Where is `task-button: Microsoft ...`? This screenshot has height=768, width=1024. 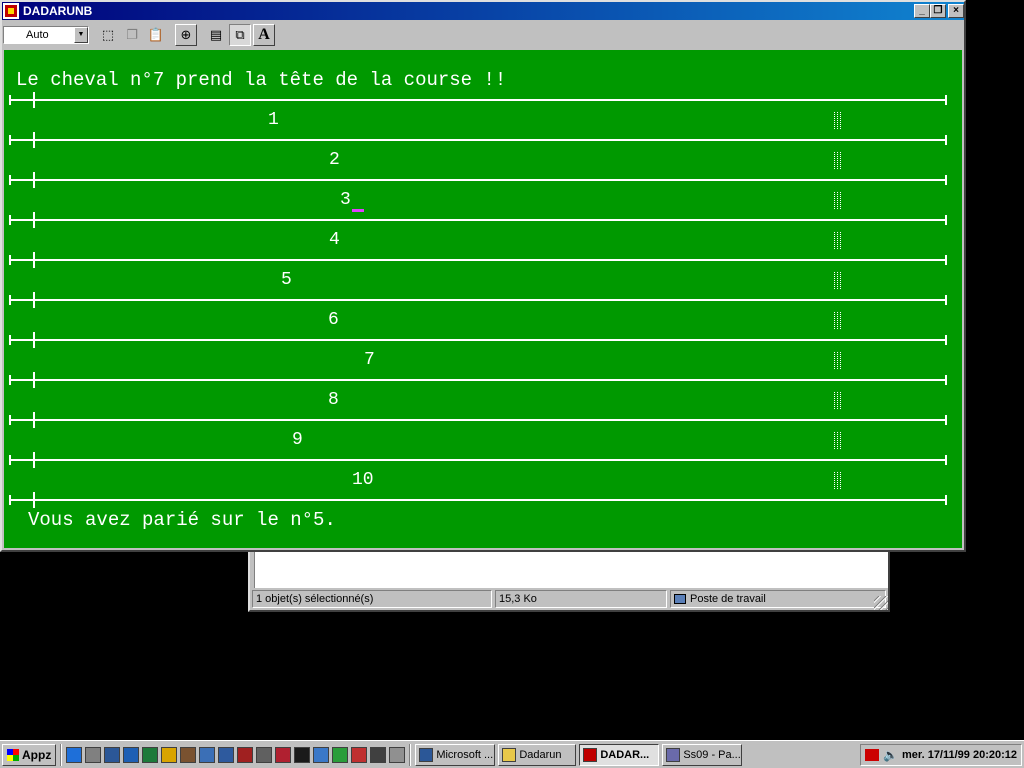
task-button: Microsoft ... is located at coordinates (455, 754).